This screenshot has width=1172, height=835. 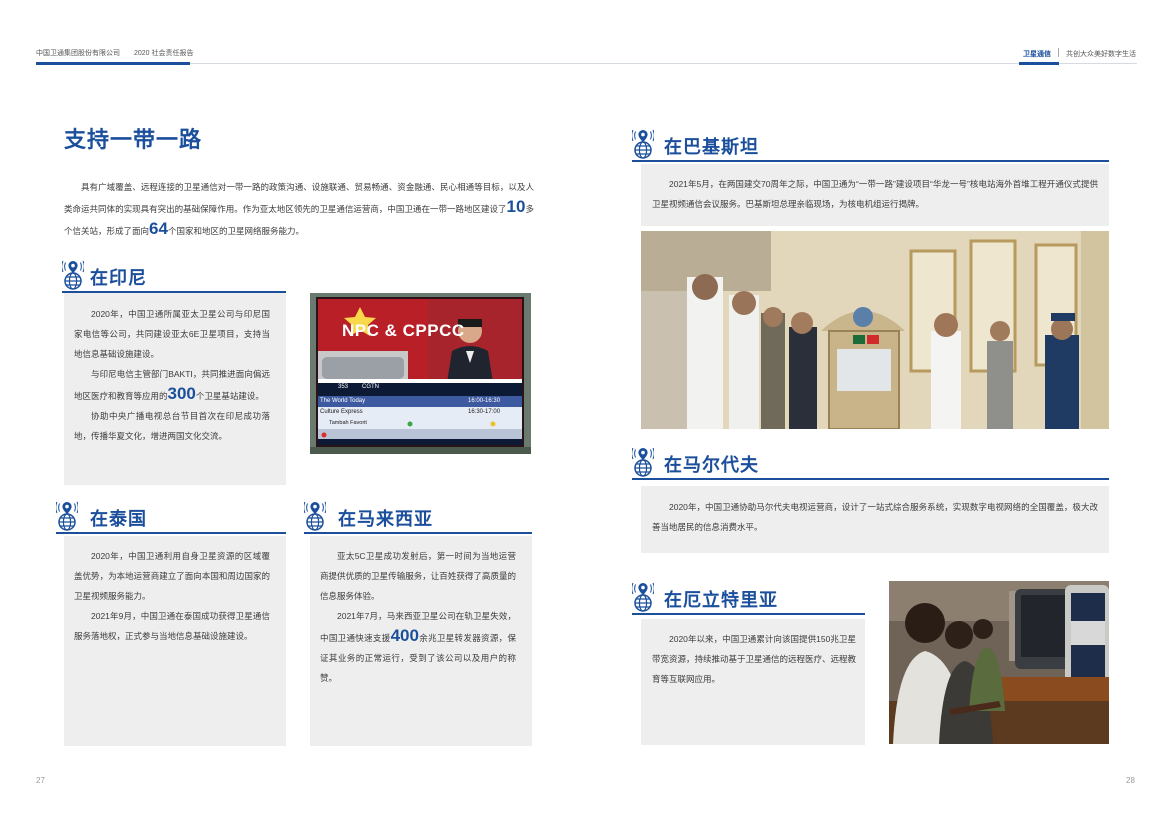 What do you see at coordinates (163, 53) in the screenshot?
I see `header-report: 2020 社会责任报告` at bounding box center [163, 53].